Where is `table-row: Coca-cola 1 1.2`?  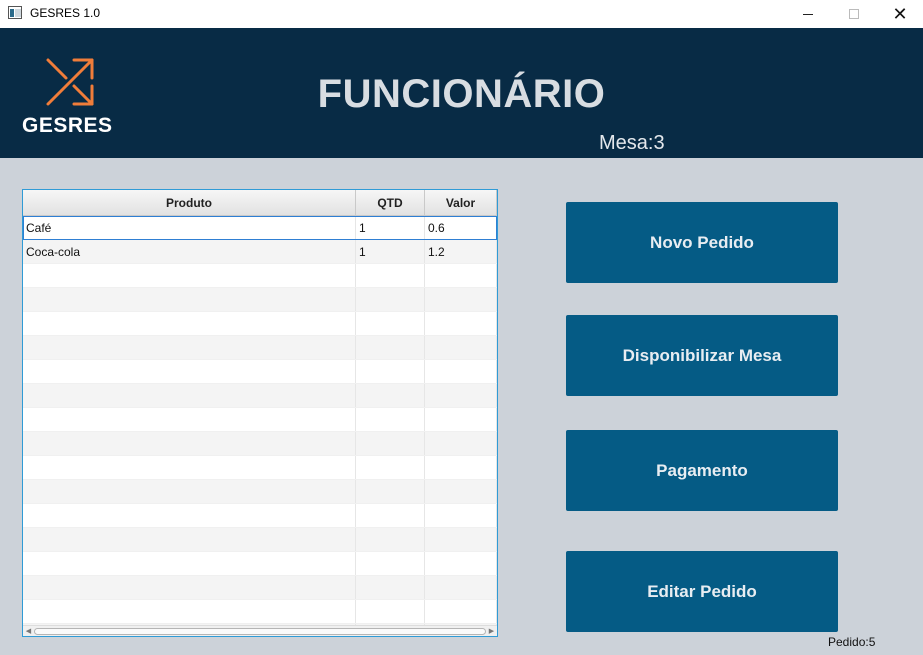
table-row: Coca-cola 1 1.2 is located at coordinates (260, 252).